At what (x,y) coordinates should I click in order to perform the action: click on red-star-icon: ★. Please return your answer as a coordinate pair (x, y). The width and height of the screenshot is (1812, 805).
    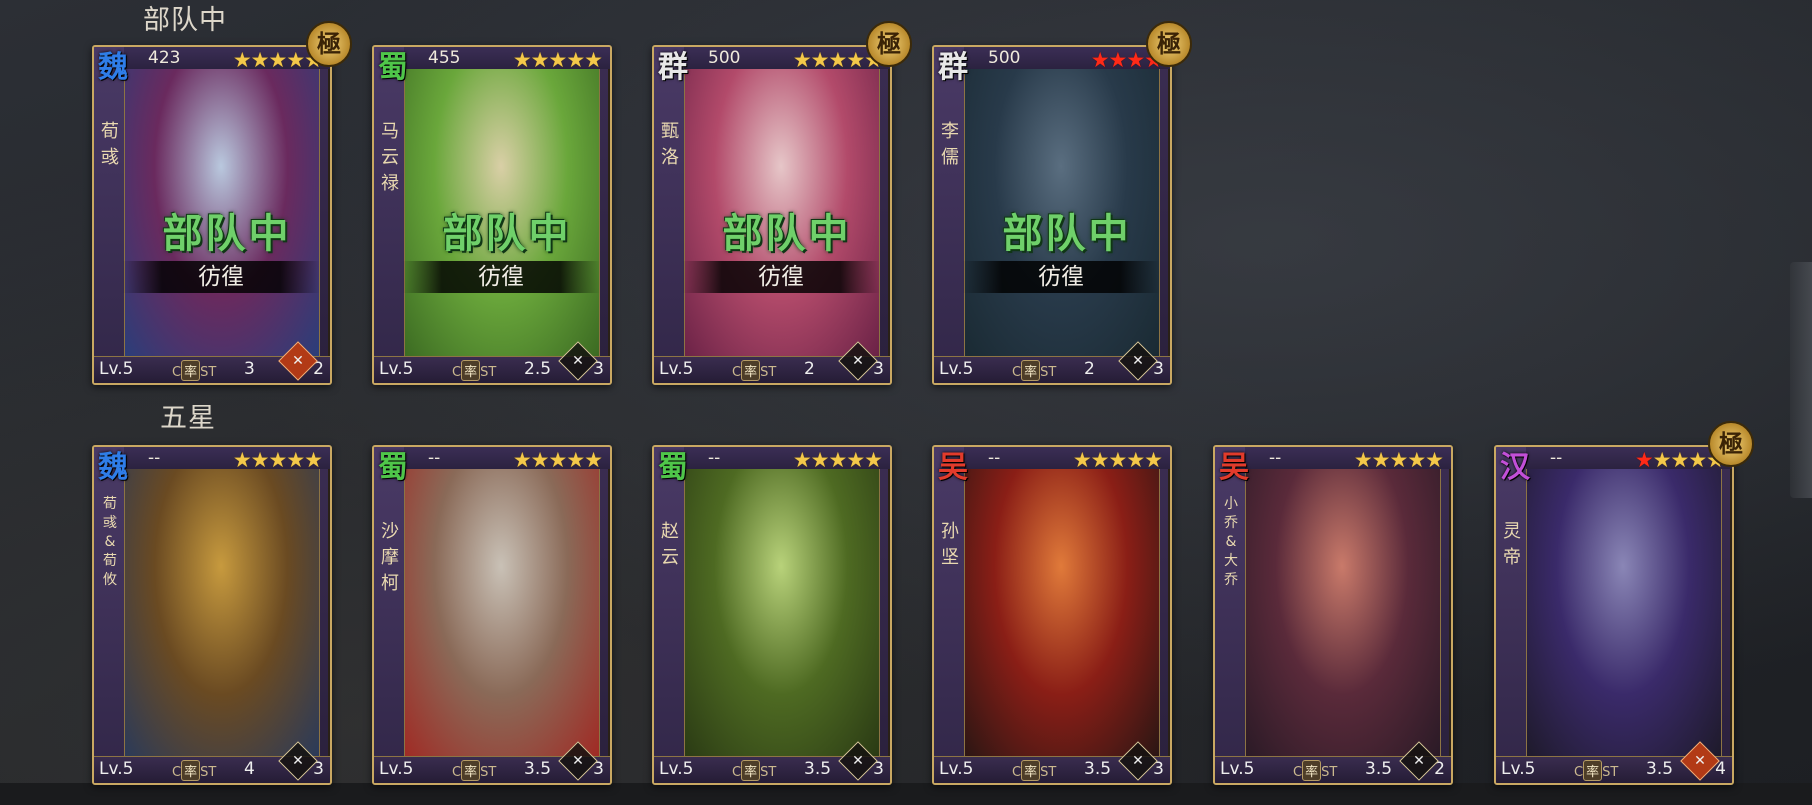
    Looking at the image, I should click on (1644, 460).